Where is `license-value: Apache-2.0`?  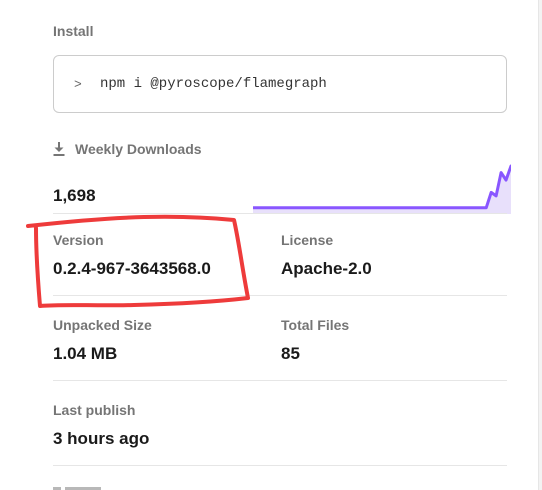 license-value: Apache-2.0 is located at coordinates (326, 268).